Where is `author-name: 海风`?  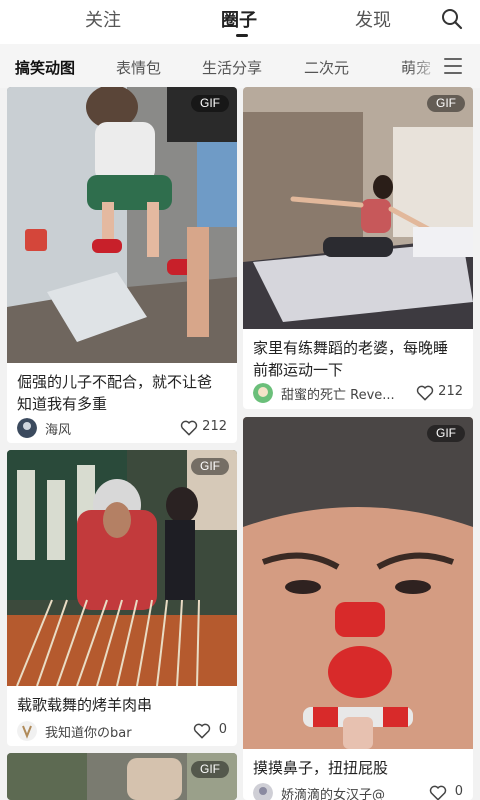 author-name: 海风 is located at coordinates (58, 428).